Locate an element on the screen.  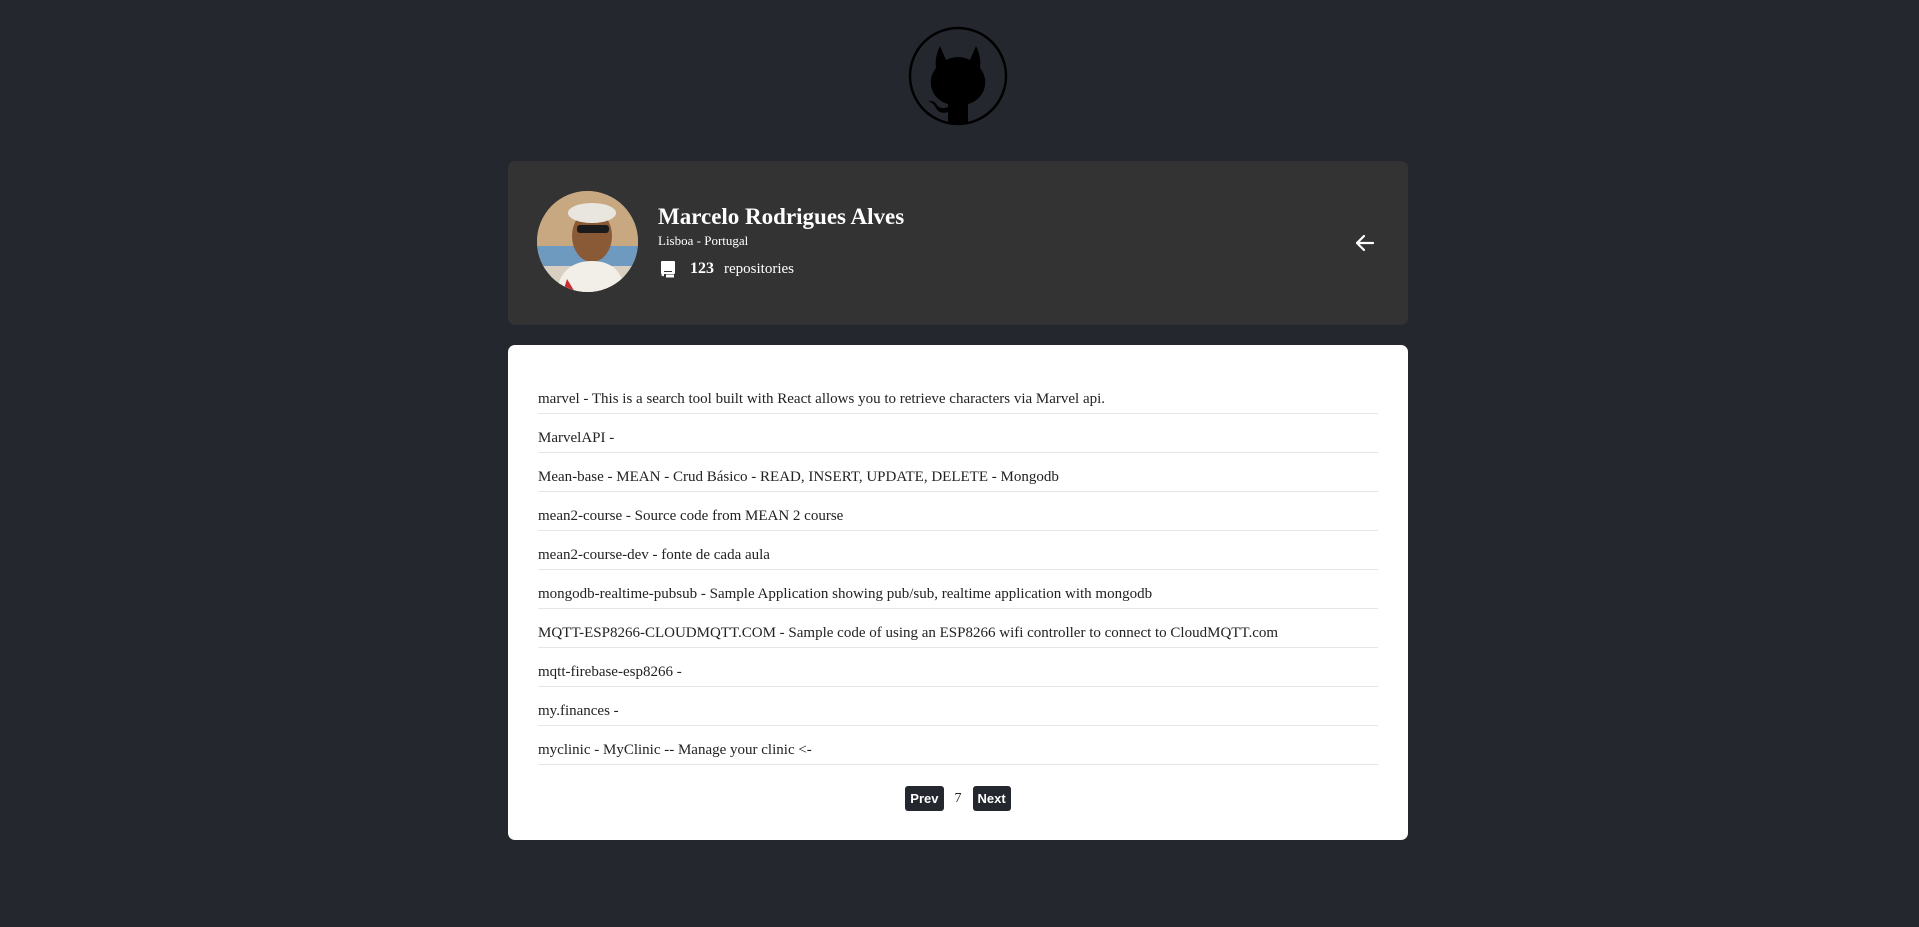
repo-book-icon is located at coordinates (668, 268).